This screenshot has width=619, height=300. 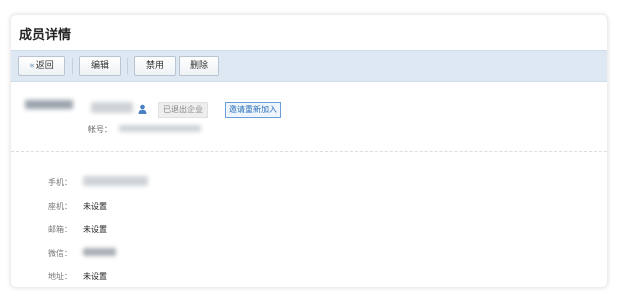 I want to click on email-value: 未设置, so click(x=95, y=229).